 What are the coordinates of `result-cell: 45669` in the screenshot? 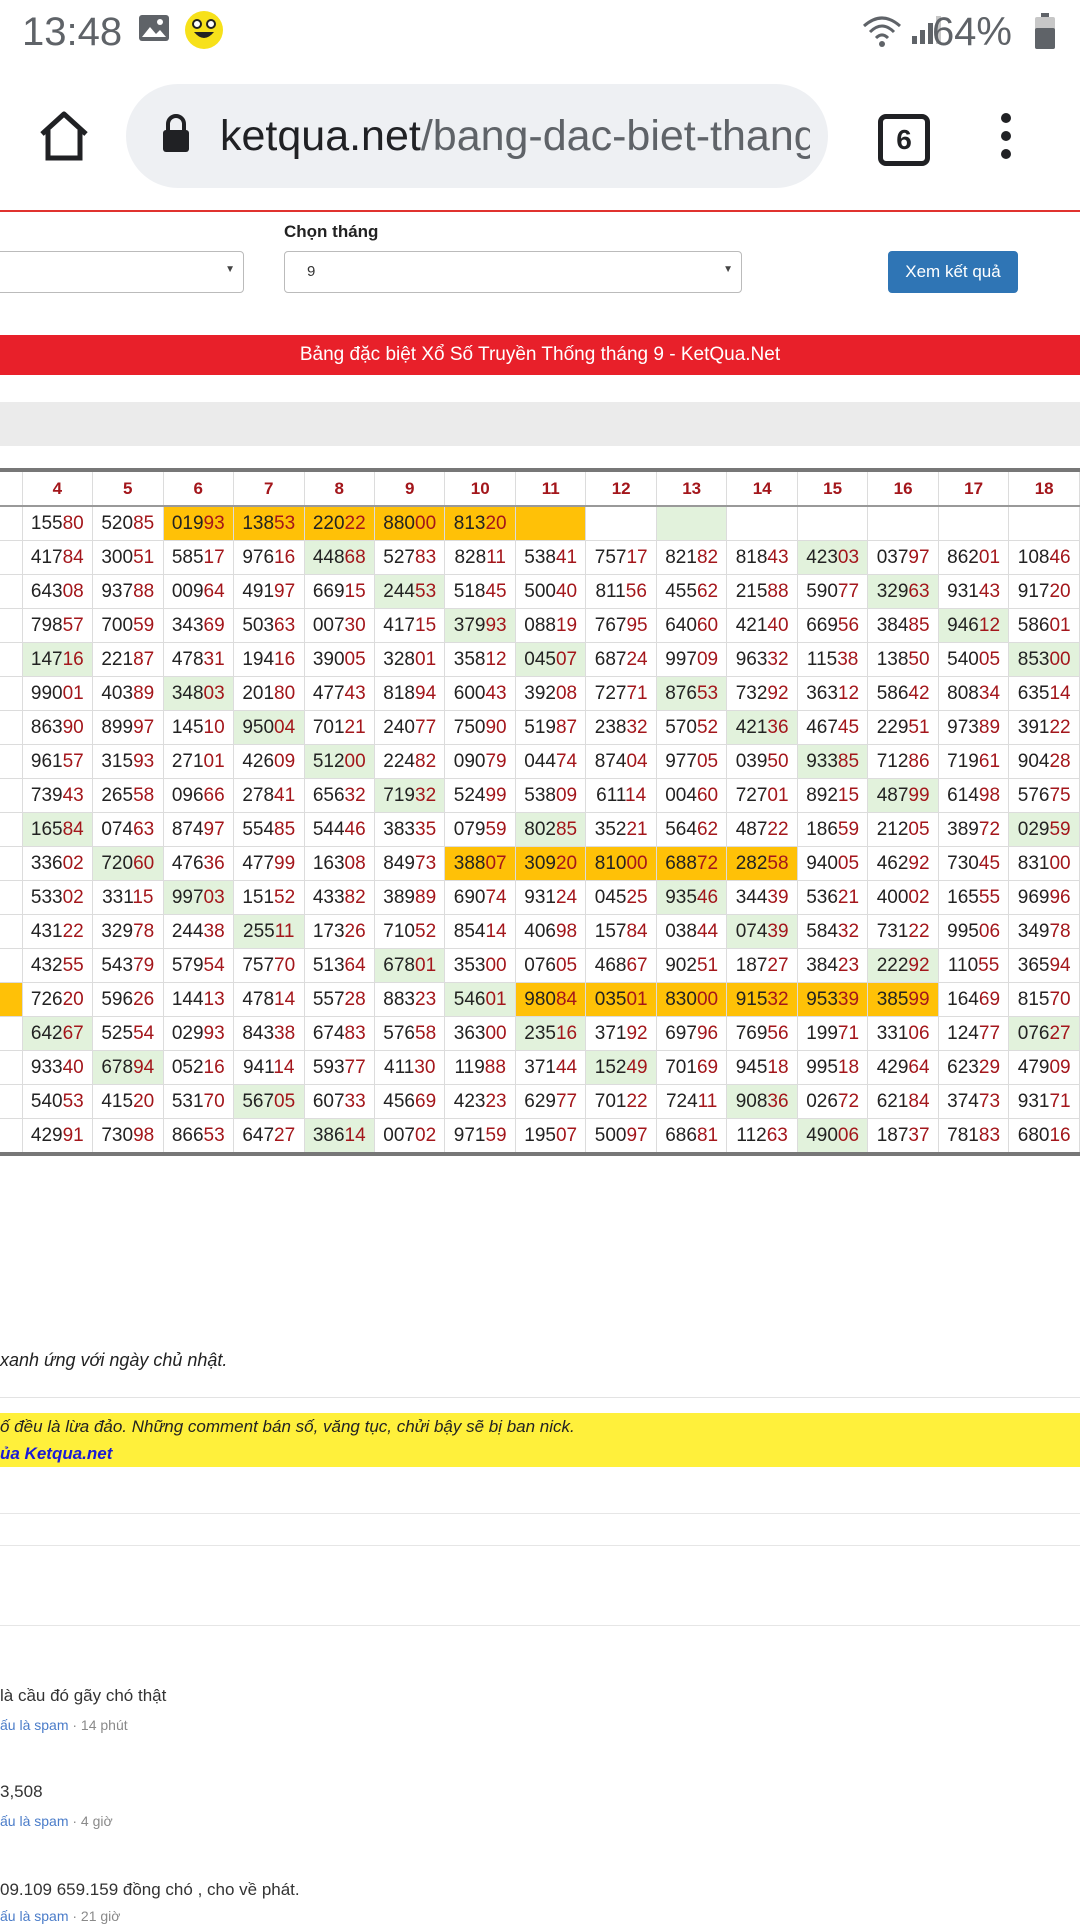 It's located at (409, 1101).